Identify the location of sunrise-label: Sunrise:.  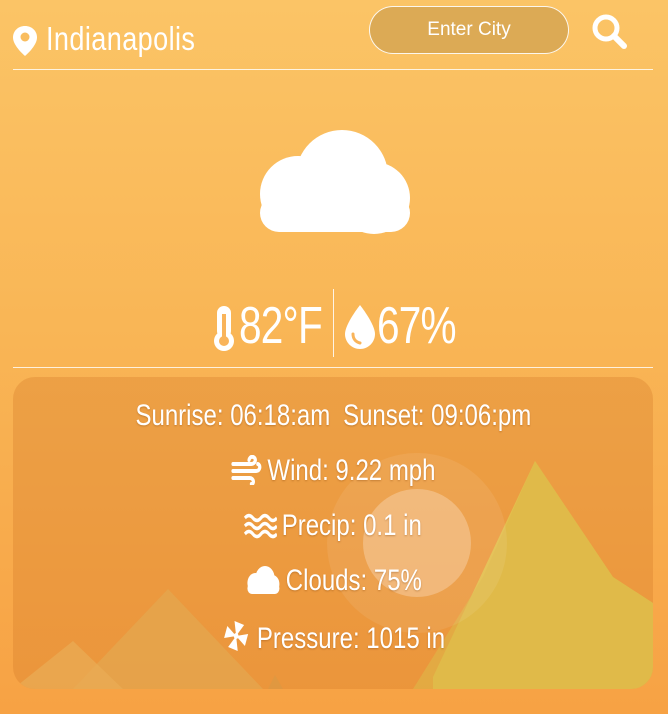
(179, 415).